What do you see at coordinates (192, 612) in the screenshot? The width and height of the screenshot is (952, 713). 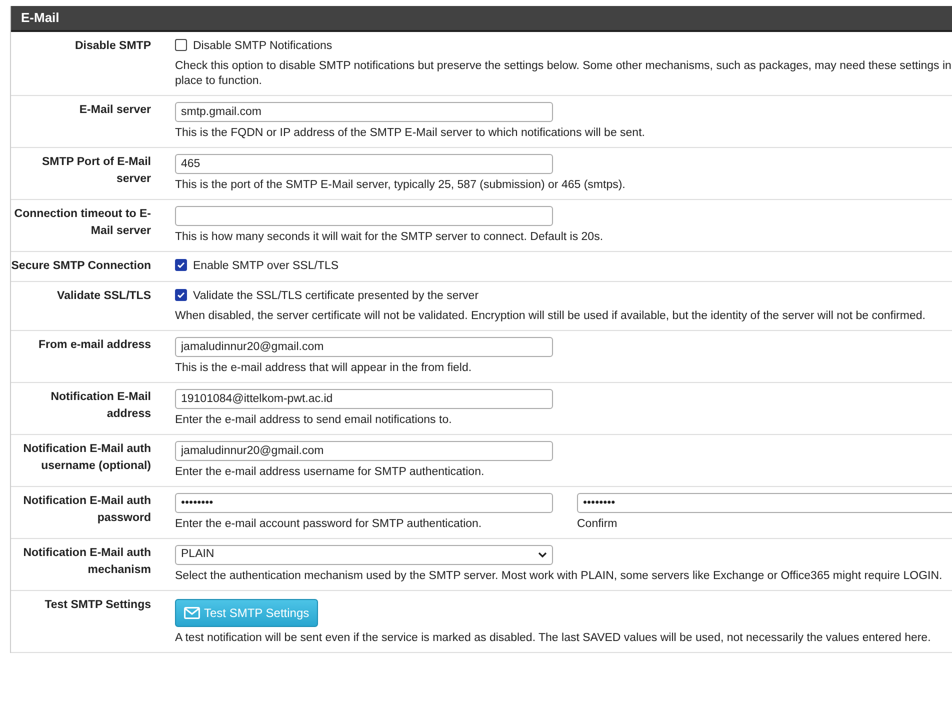 I see `envelope-icon` at bounding box center [192, 612].